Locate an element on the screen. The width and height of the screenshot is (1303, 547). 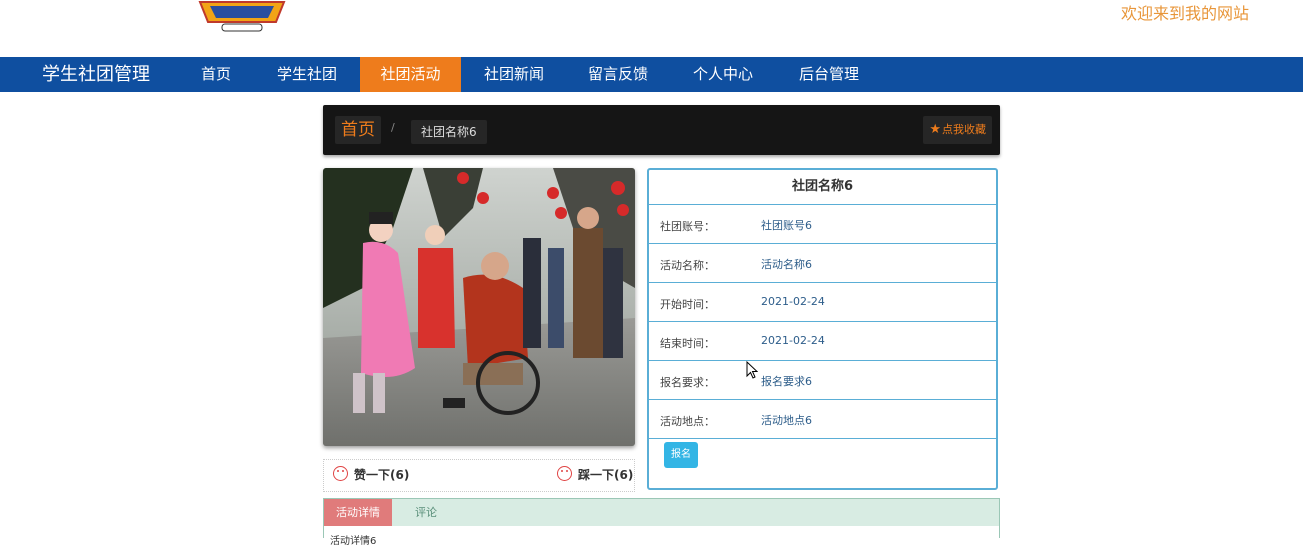
mouse-cursor-icon is located at coordinates (752, 371).